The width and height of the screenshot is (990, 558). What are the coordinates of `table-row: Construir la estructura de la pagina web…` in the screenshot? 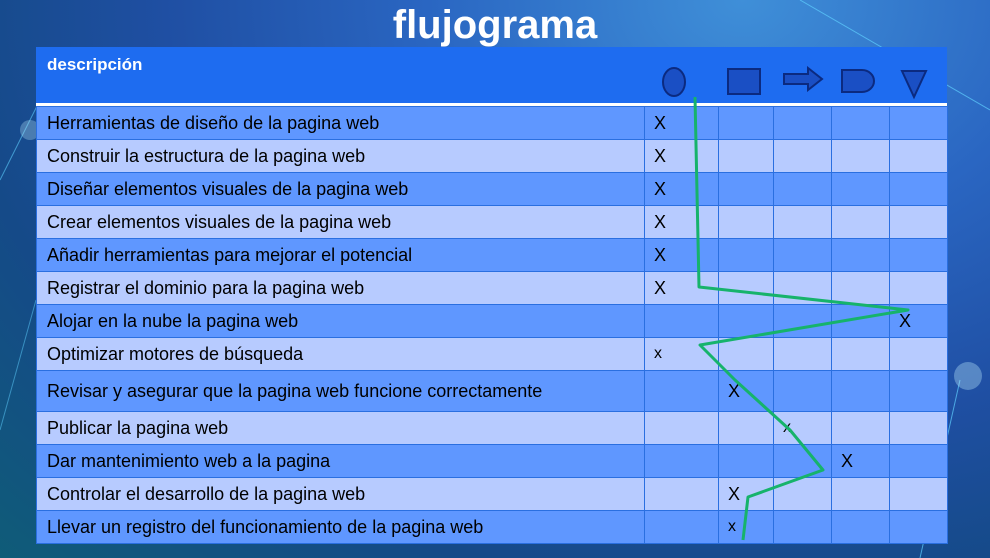 It's located at (492, 156).